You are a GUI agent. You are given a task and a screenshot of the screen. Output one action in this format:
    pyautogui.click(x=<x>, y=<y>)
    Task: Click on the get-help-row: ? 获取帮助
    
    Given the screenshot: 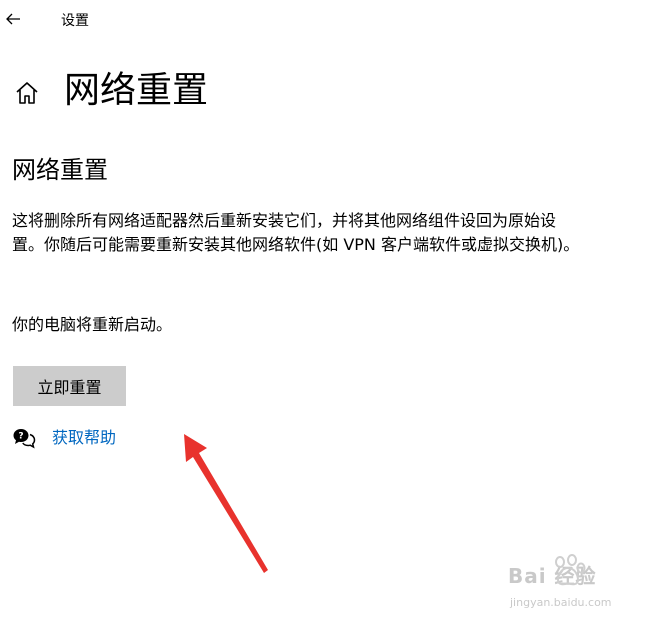 What is the action you would take?
    pyautogui.click(x=64, y=438)
    